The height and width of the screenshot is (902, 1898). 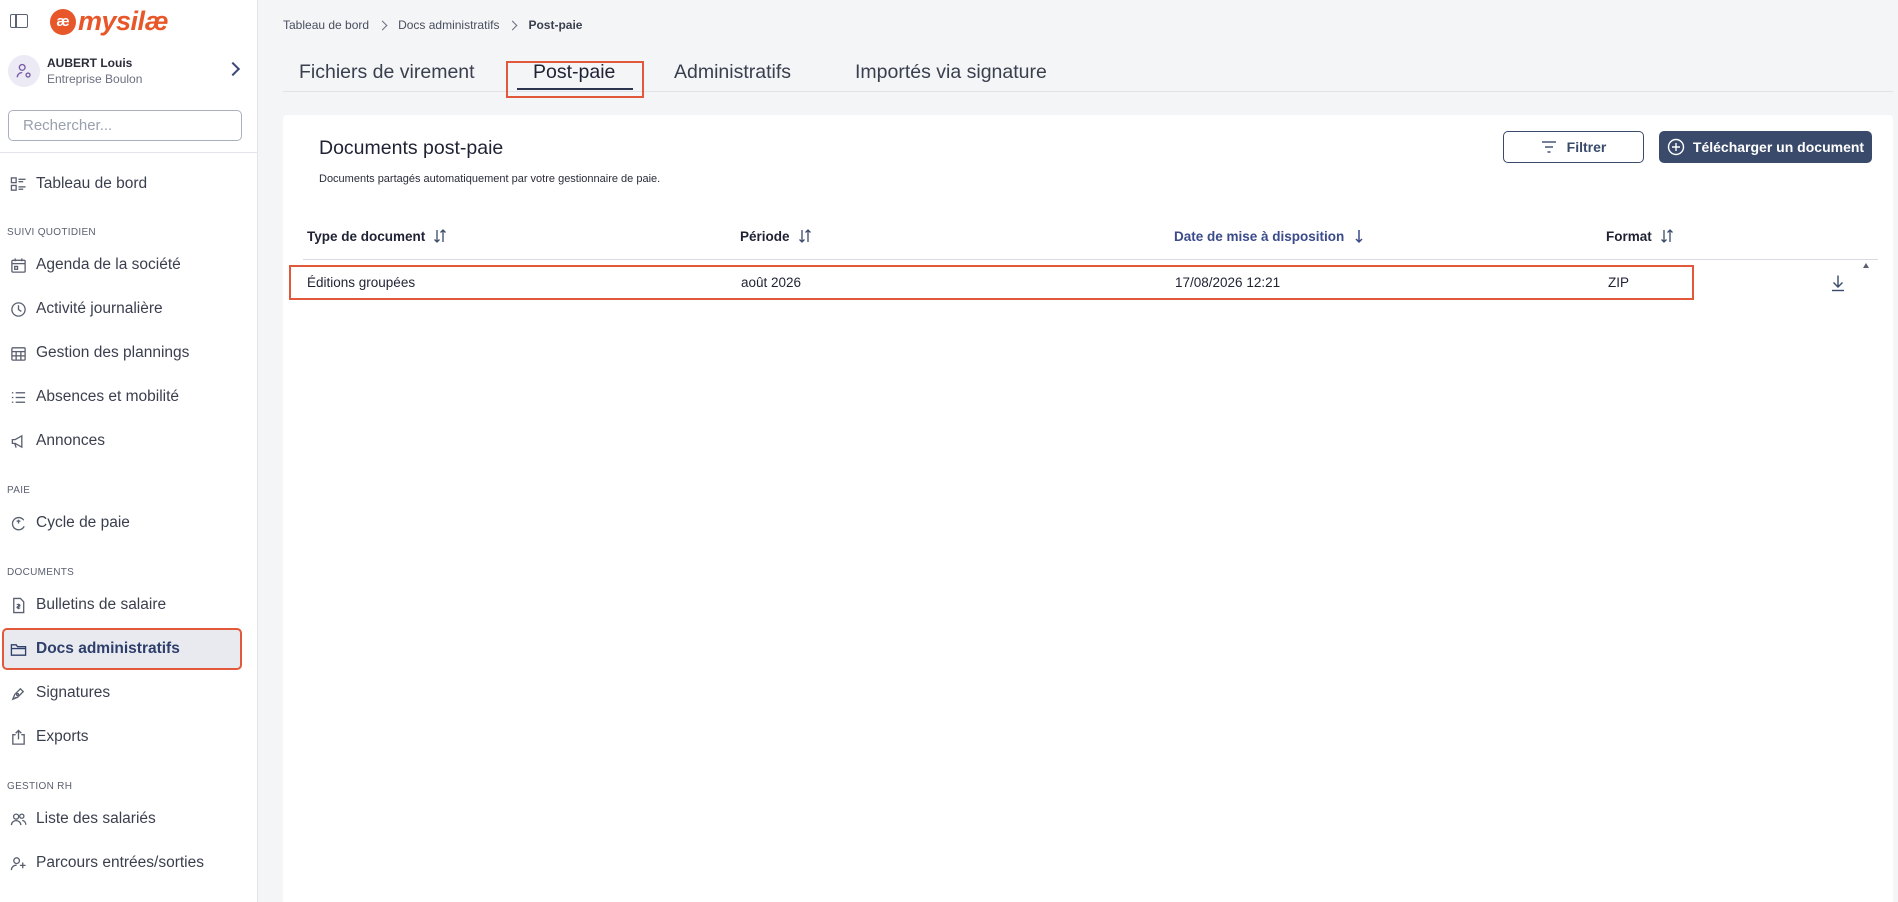 What do you see at coordinates (129, 152) in the screenshot?
I see `divider` at bounding box center [129, 152].